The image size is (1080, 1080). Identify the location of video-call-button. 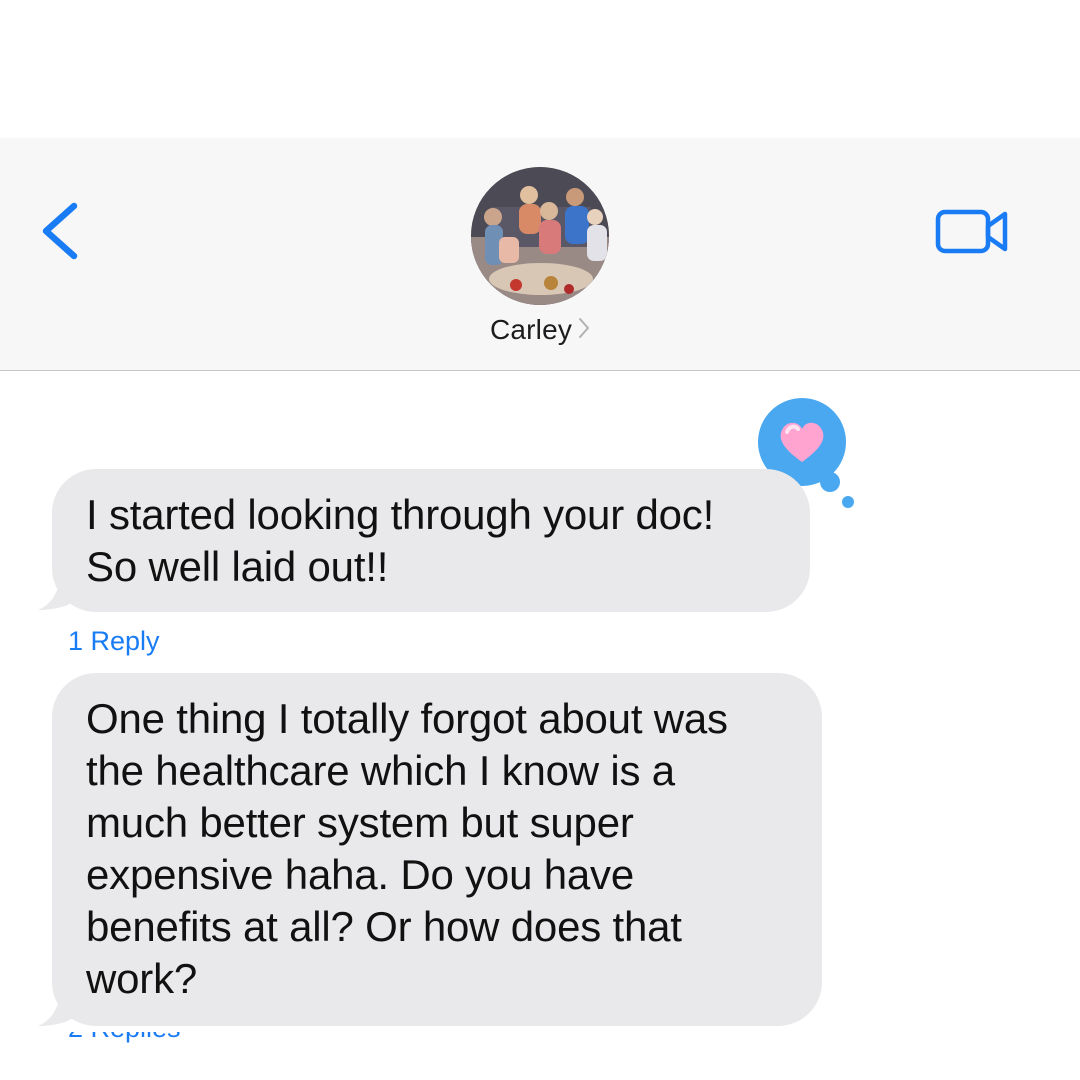
(973, 232).